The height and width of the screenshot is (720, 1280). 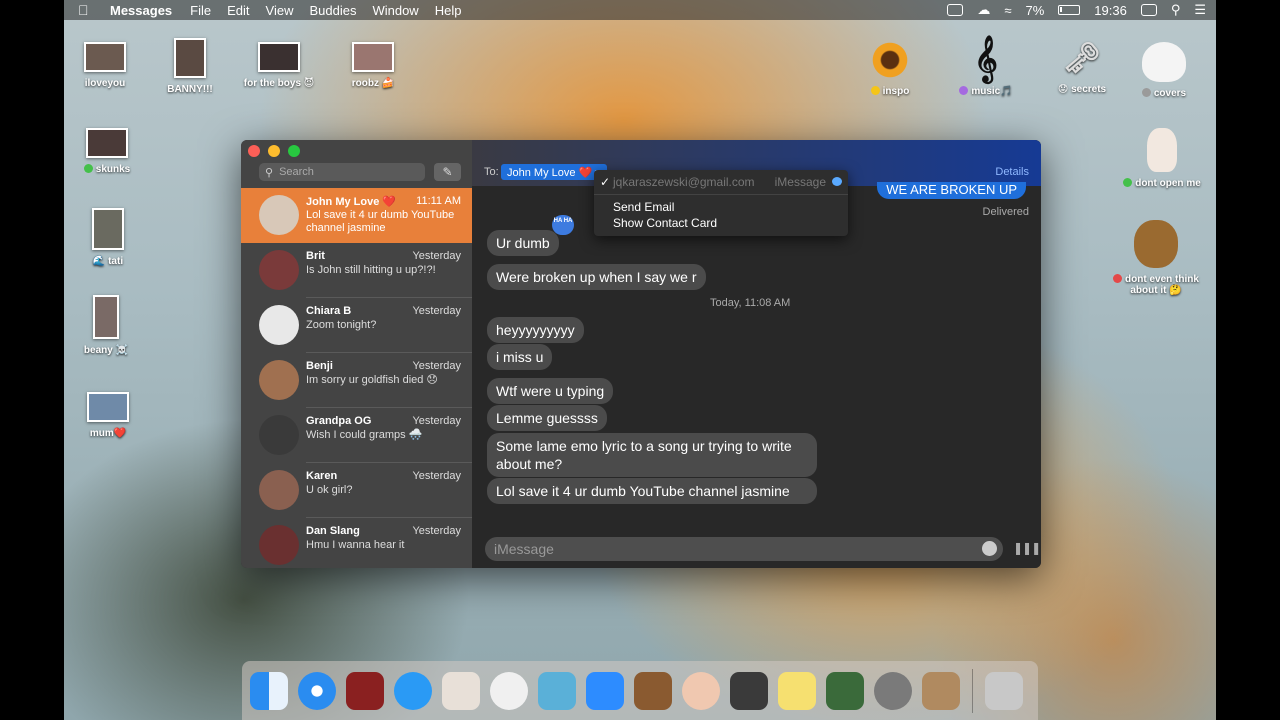 What do you see at coordinates (1176, 10) in the screenshot?
I see `spotlight-search-icon: ⚲` at bounding box center [1176, 10].